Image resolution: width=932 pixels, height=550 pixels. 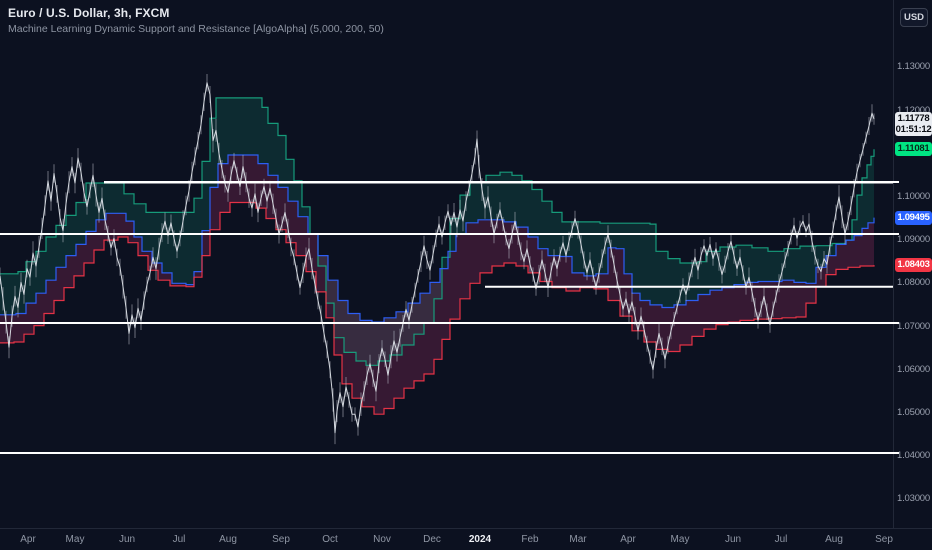 What do you see at coordinates (578, 539) in the screenshot?
I see `time-axis-month-label: Mar` at bounding box center [578, 539].